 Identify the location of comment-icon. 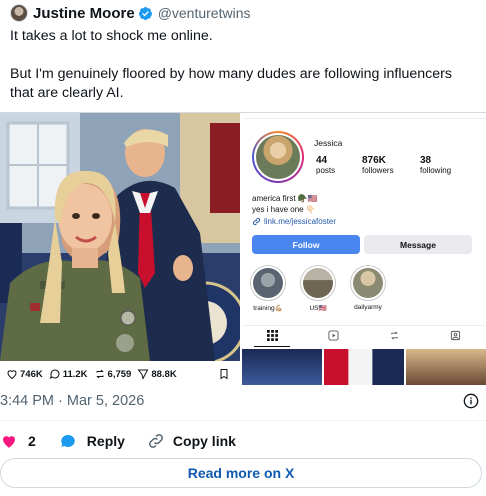
(54, 374).